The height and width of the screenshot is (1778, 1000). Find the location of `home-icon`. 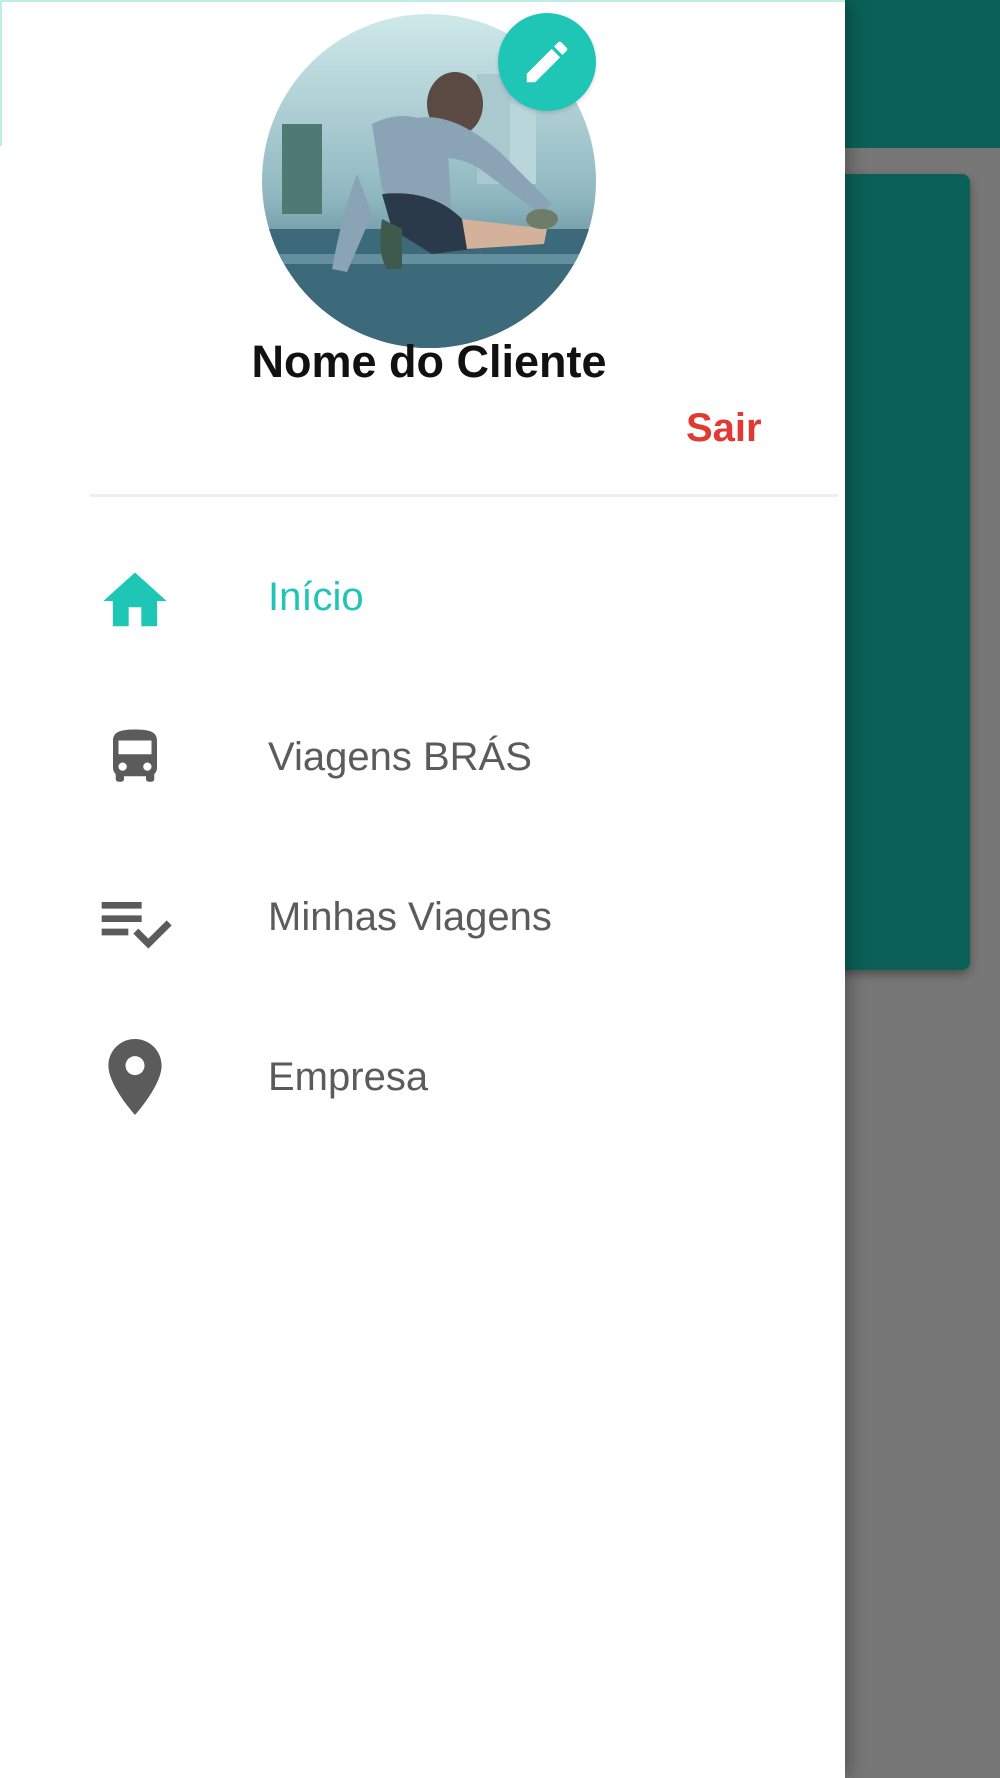

home-icon is located at coordinates (135, 597).